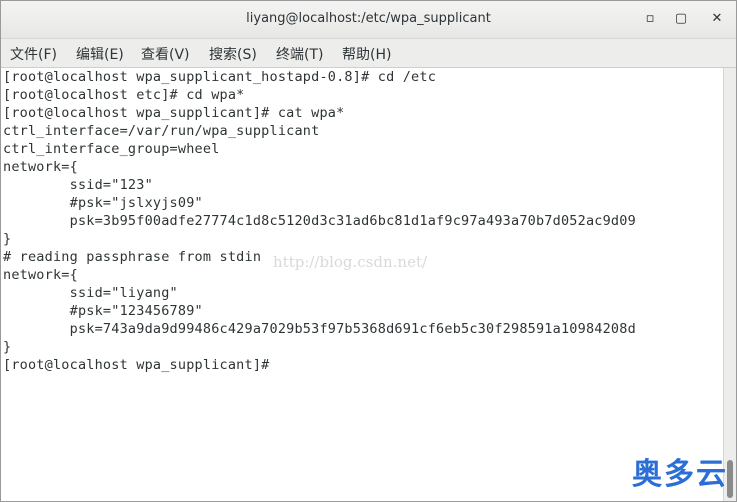 The width and height of the screenshot is (737, 502). What do you see at coordinates (124, 95) in the screenshot?
I see `terminal-line: [root@localhost etc]# cd wpa*` at bounding box center [124, 95].